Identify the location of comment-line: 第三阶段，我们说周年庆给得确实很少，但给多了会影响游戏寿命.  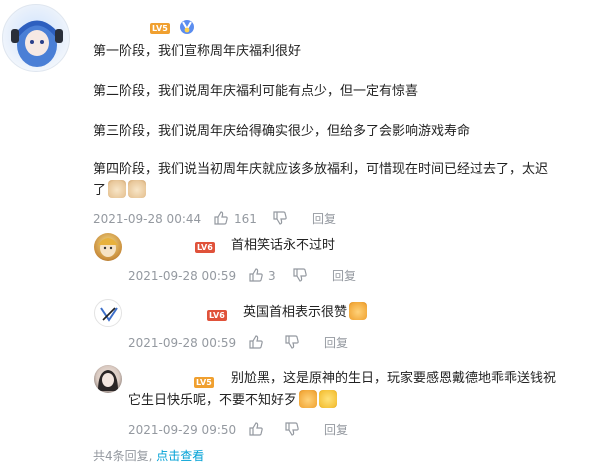
(282, 131).